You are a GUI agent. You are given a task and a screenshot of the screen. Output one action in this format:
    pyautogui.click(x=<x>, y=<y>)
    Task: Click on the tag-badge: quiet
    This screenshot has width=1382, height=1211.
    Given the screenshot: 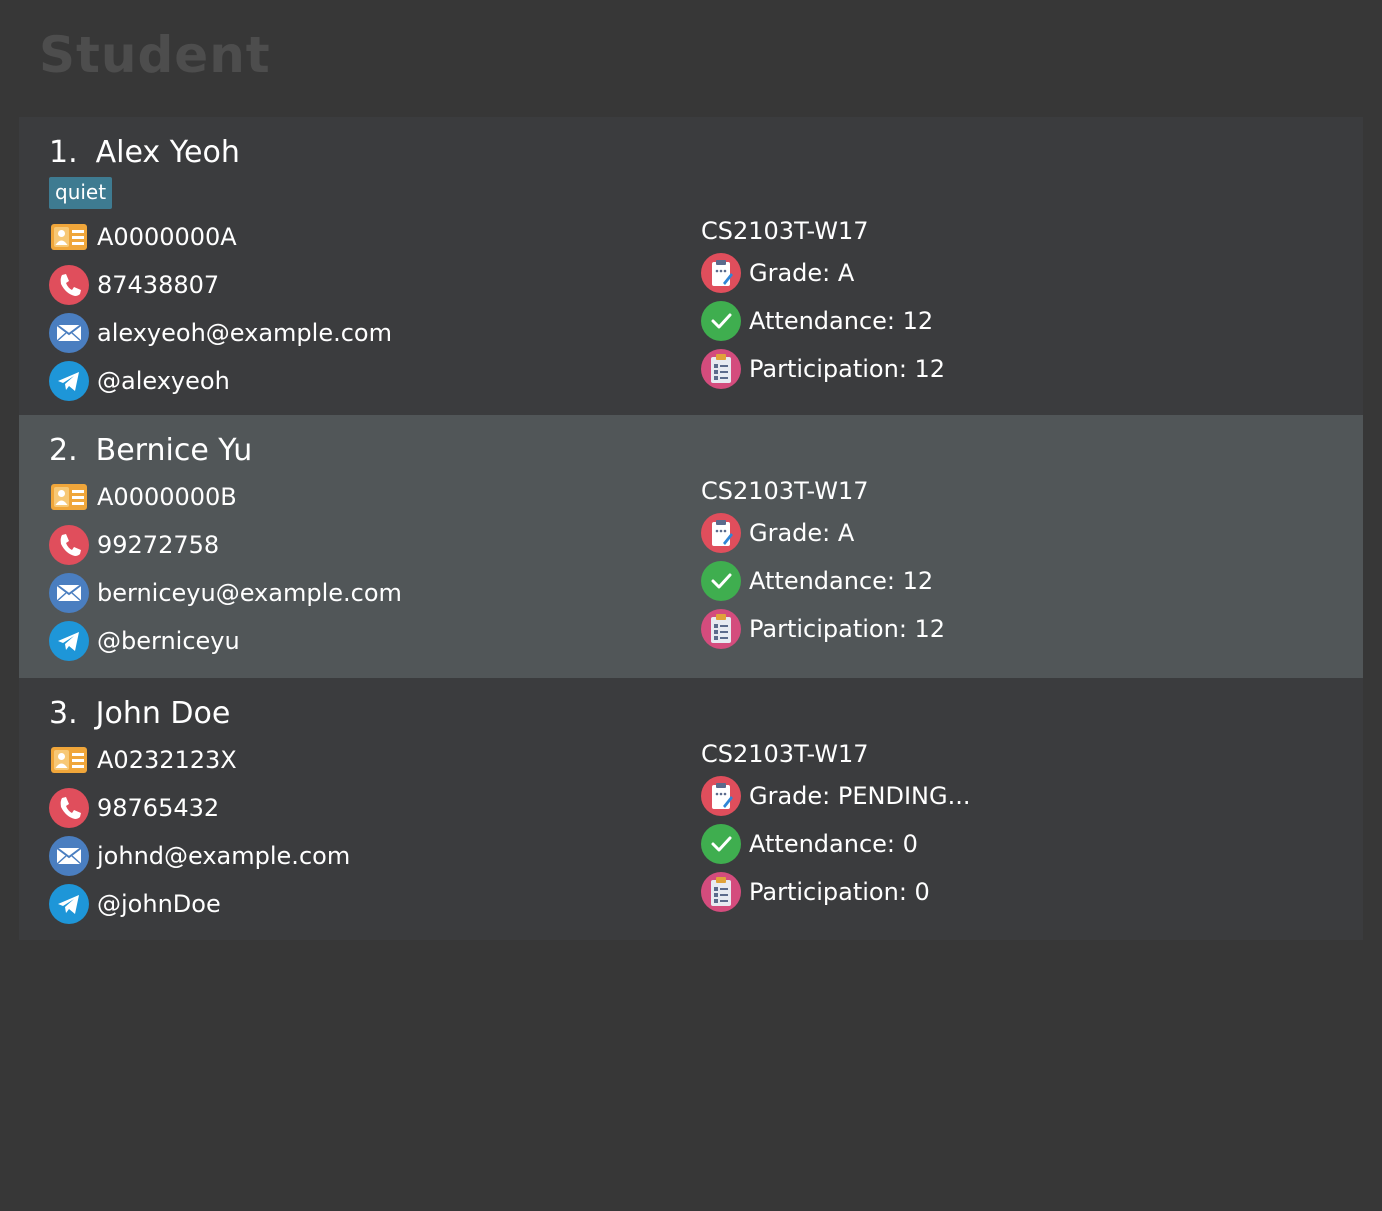 What is the action you would take?
    pyautogui.click(x=81, y=193)
    